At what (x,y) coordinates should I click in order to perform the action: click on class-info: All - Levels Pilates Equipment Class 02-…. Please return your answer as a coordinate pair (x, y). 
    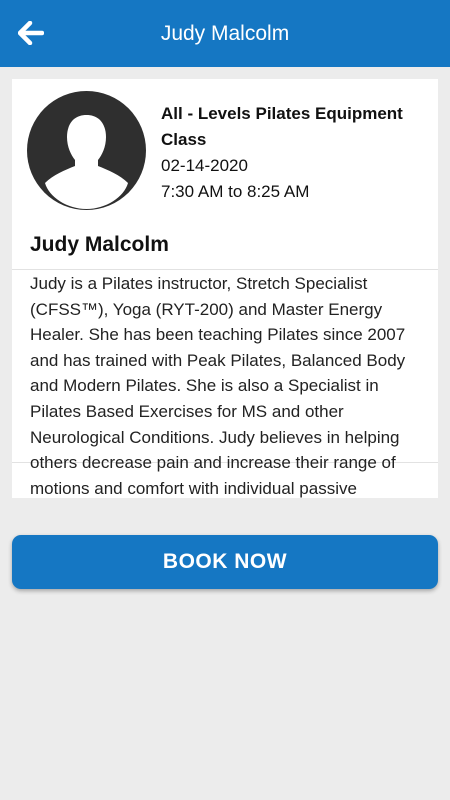
    Looking at the image, I should click on (296, 153).